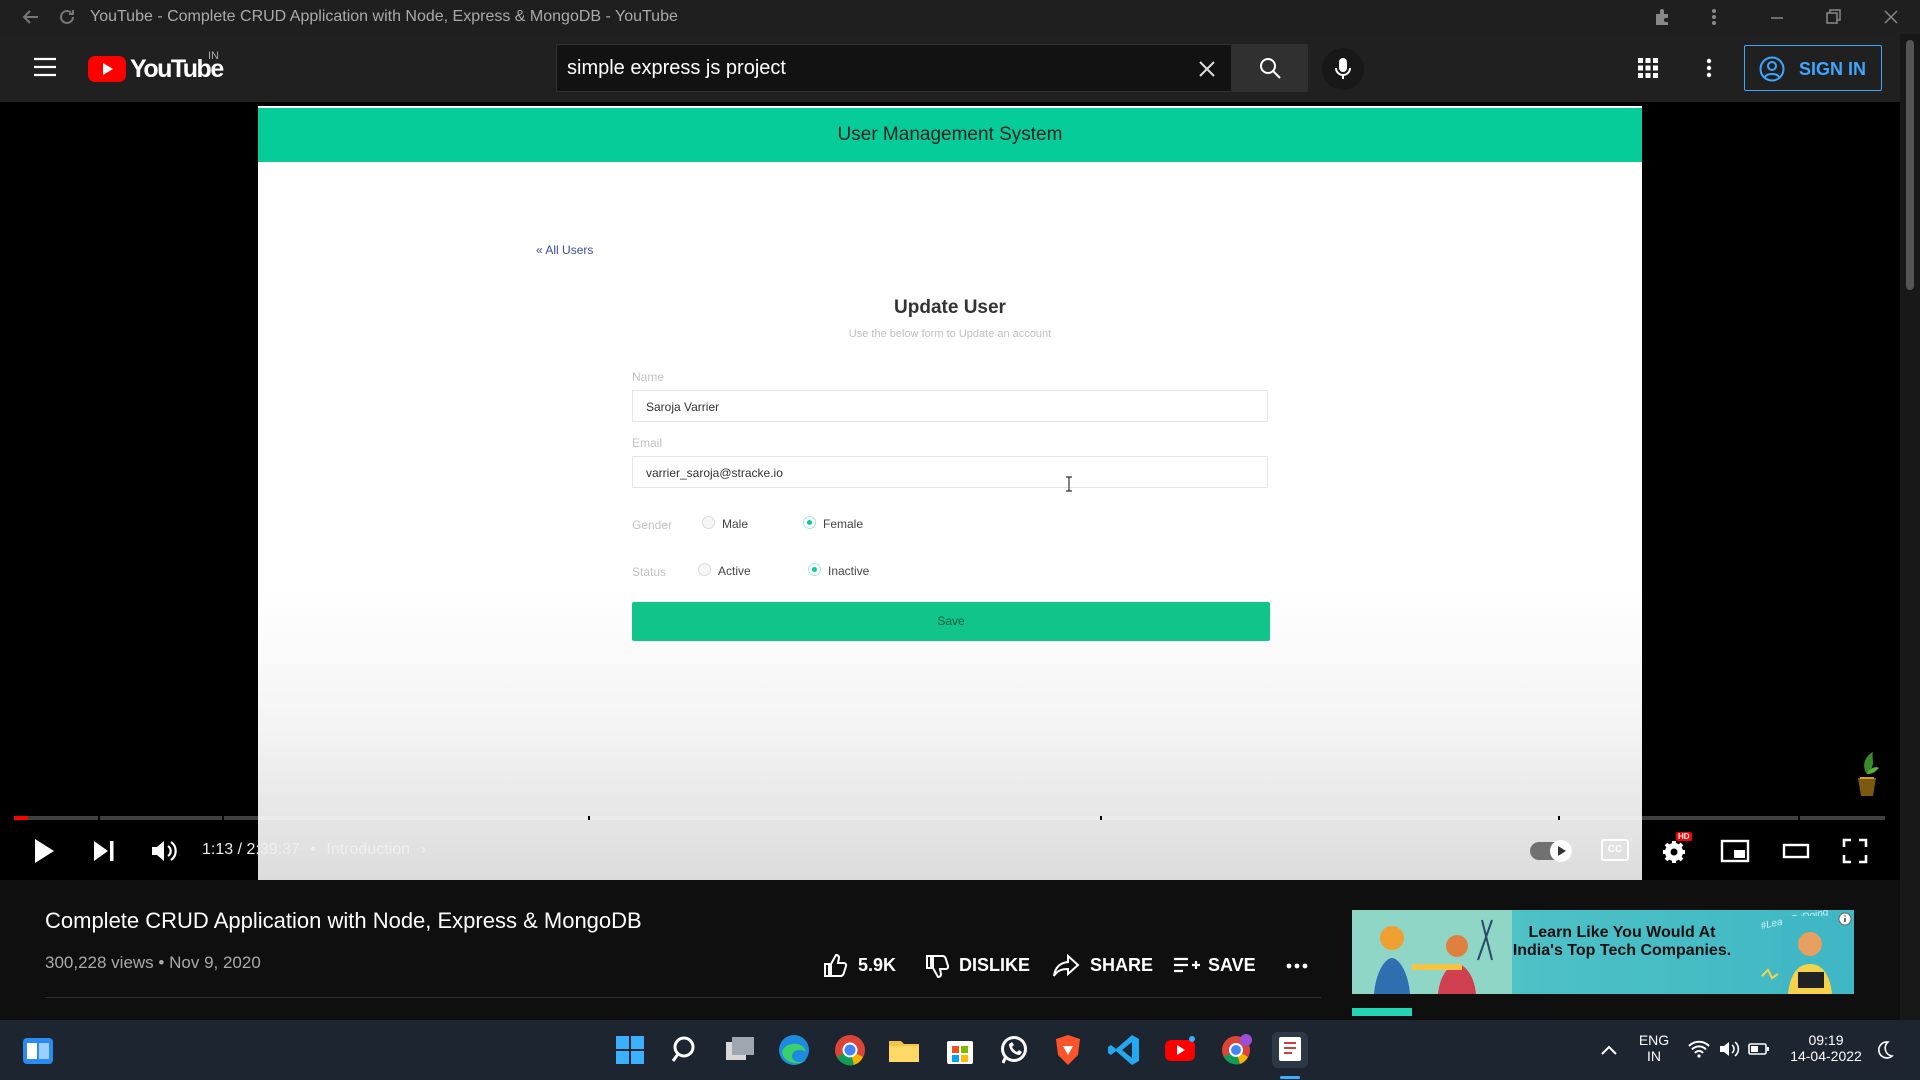  I want to click on sign-in-button: SIGN IN, so click(1813, 68).